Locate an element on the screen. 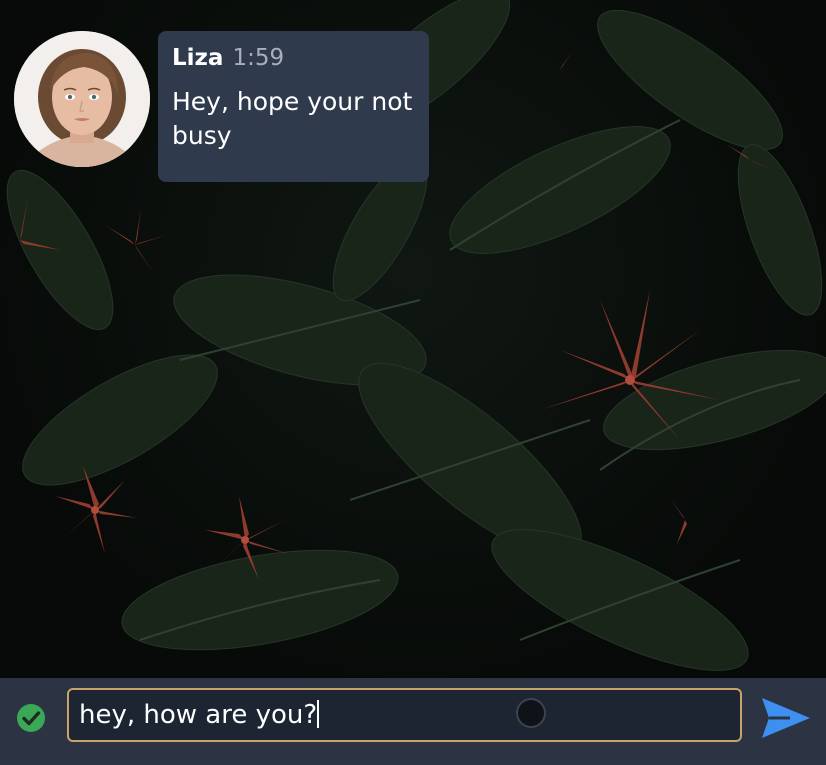 The height and width of the screenshot is (765, 826). check-circle-icon is located at coordinates (31, 718).